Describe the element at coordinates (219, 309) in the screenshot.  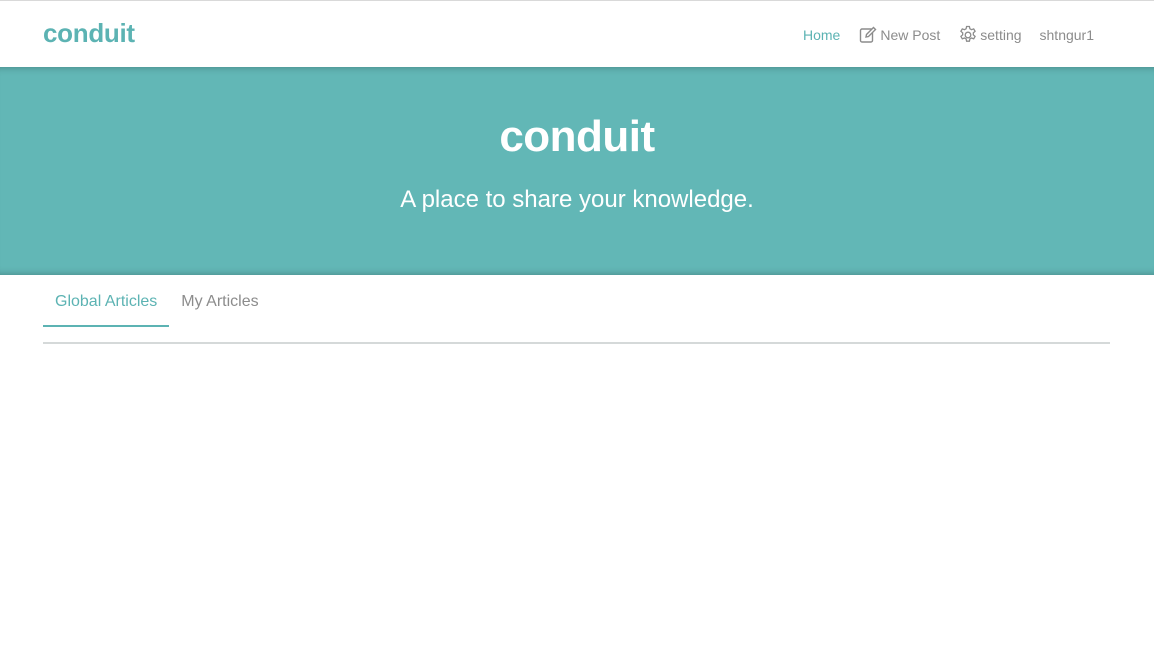
I see `tab-my-articles: My Articles` at that location.